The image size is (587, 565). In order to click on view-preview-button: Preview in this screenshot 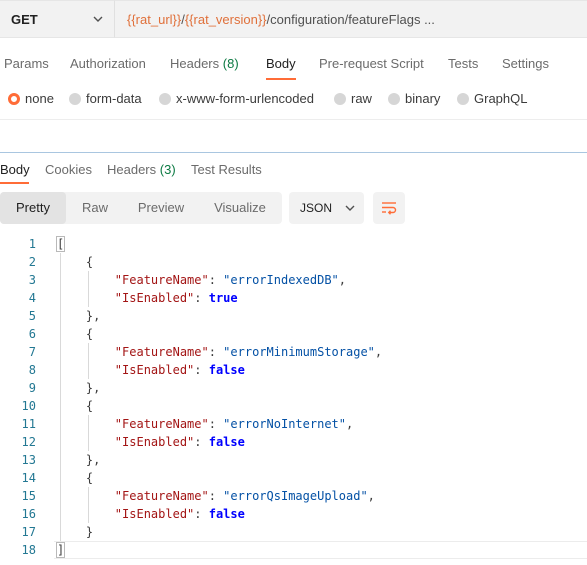, I will do `click(161, 208)`.